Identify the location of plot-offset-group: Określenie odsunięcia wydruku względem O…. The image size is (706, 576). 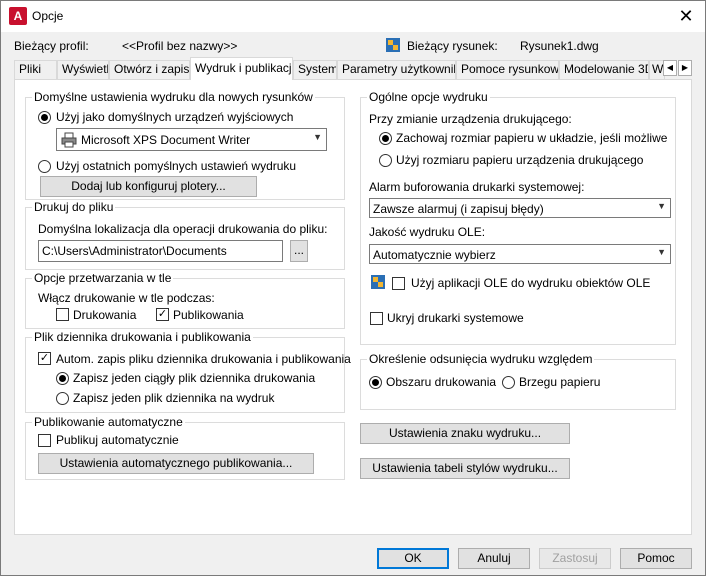
(518, 381).